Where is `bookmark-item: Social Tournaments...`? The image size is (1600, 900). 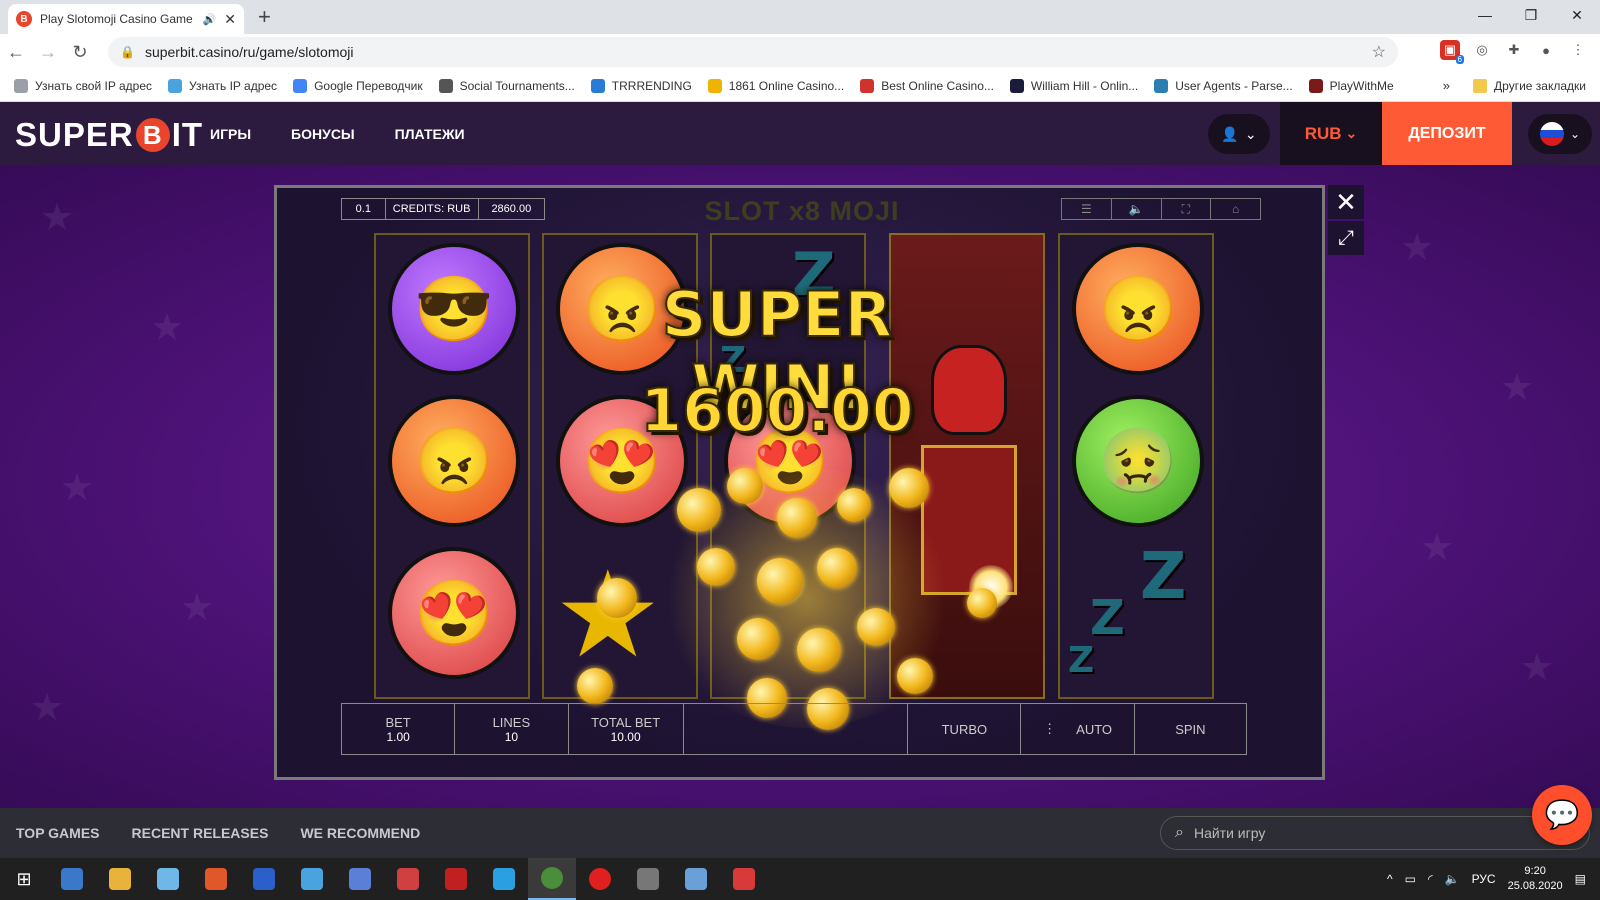
bookmark-item: Social Tournaments... is located at coordinates (506, 85).